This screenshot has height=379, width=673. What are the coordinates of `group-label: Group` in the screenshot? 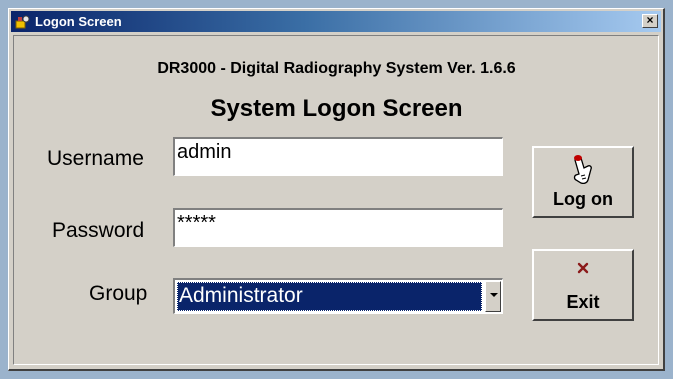 It's located at (118, 293).